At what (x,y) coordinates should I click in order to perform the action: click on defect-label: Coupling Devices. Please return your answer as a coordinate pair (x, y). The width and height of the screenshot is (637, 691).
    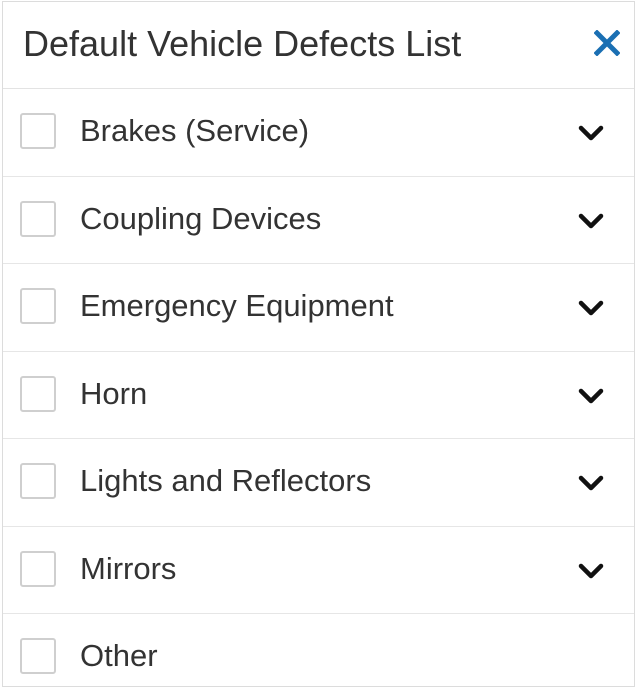
    Looking at the image, I should click on (201, 218).